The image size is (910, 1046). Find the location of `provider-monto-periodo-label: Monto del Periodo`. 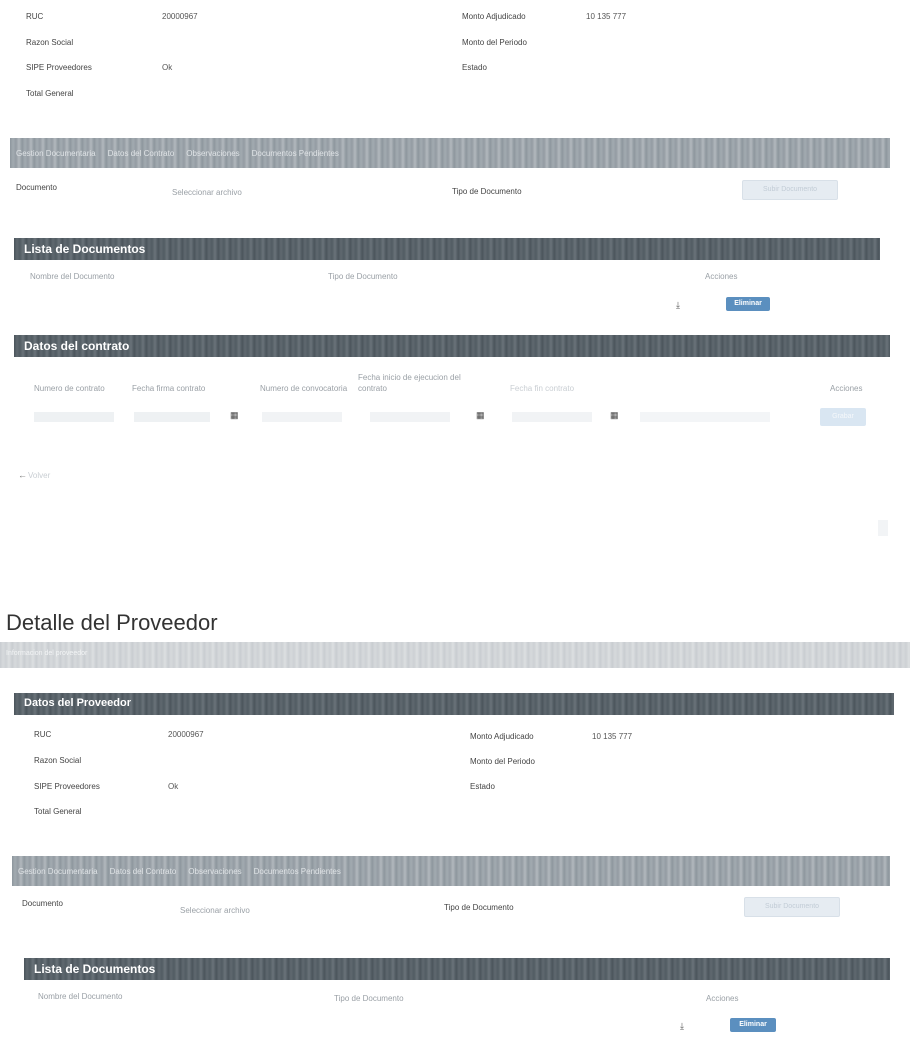

provider-monto-periodo-label: Monto del Periodo is located at coordinates (502, 761).